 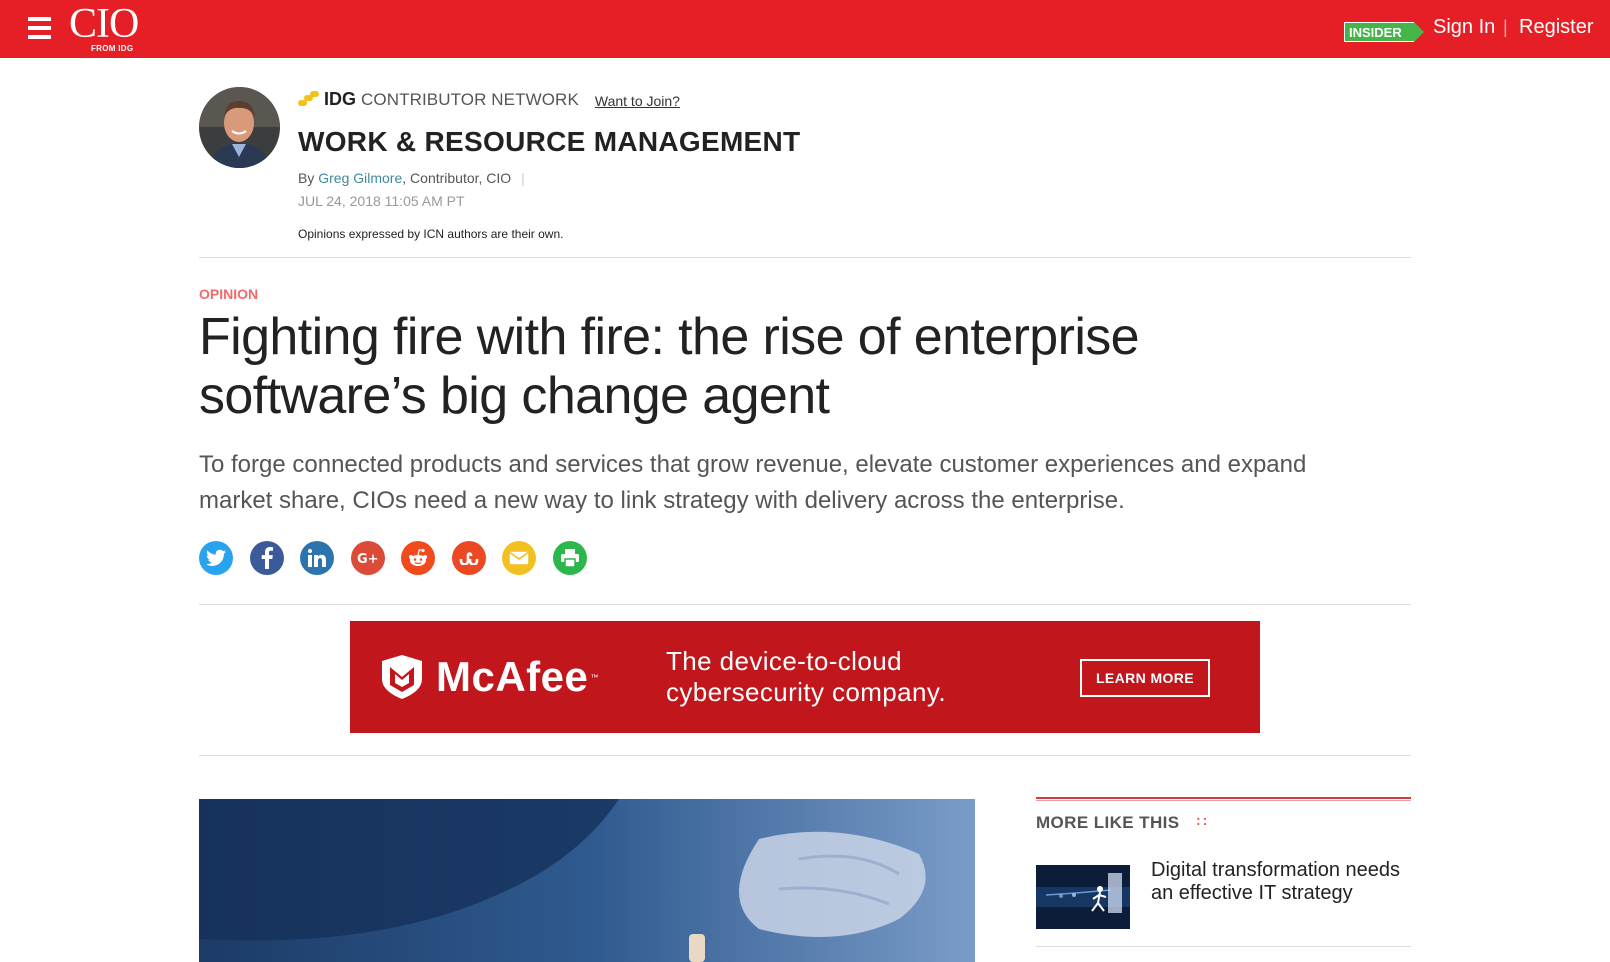 What do you see at coordinates (1203, 820) in the screenshot?
I see `more-like-this-dots-icon: ::` at bounding box center [1203, 820].